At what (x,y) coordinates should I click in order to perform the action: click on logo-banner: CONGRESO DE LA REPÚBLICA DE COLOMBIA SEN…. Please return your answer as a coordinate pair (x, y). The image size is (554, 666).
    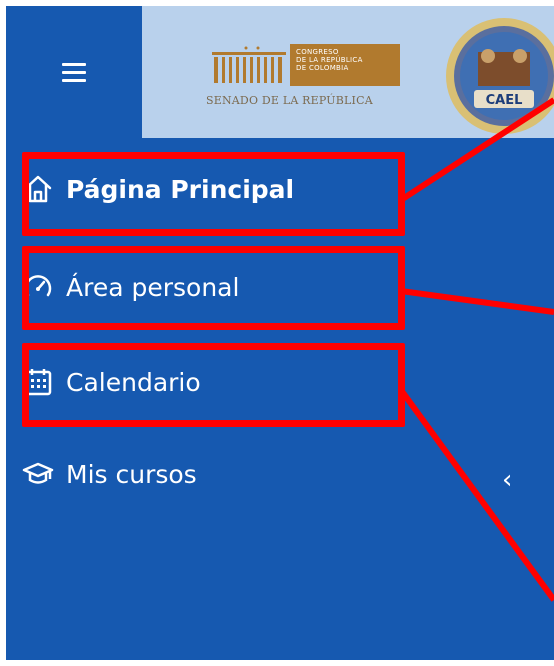
    Looking at the image, I should click on (348, 72).